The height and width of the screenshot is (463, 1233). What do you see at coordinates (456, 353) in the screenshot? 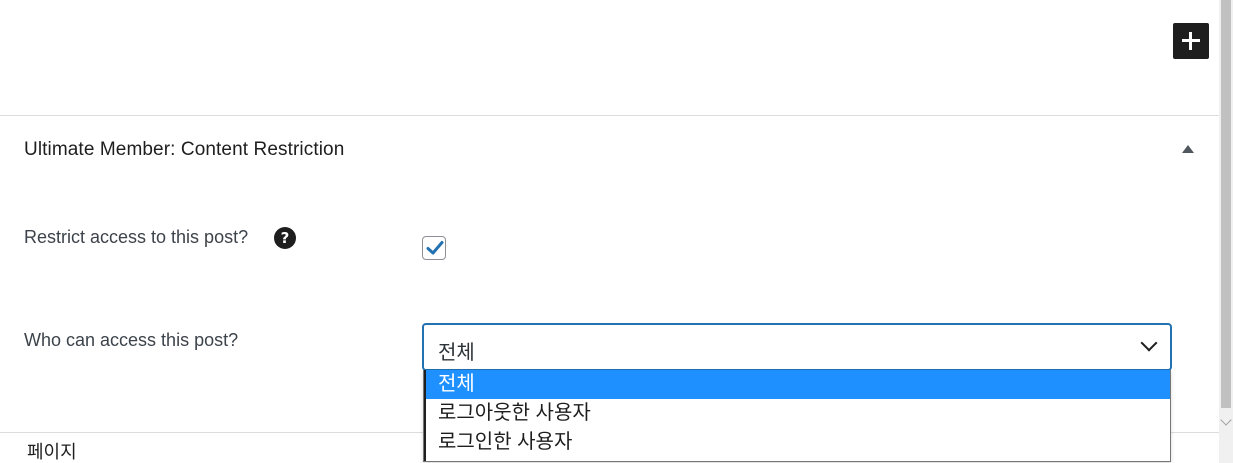
I see `select-current-value: 전체` at bounding box center [456, 353].